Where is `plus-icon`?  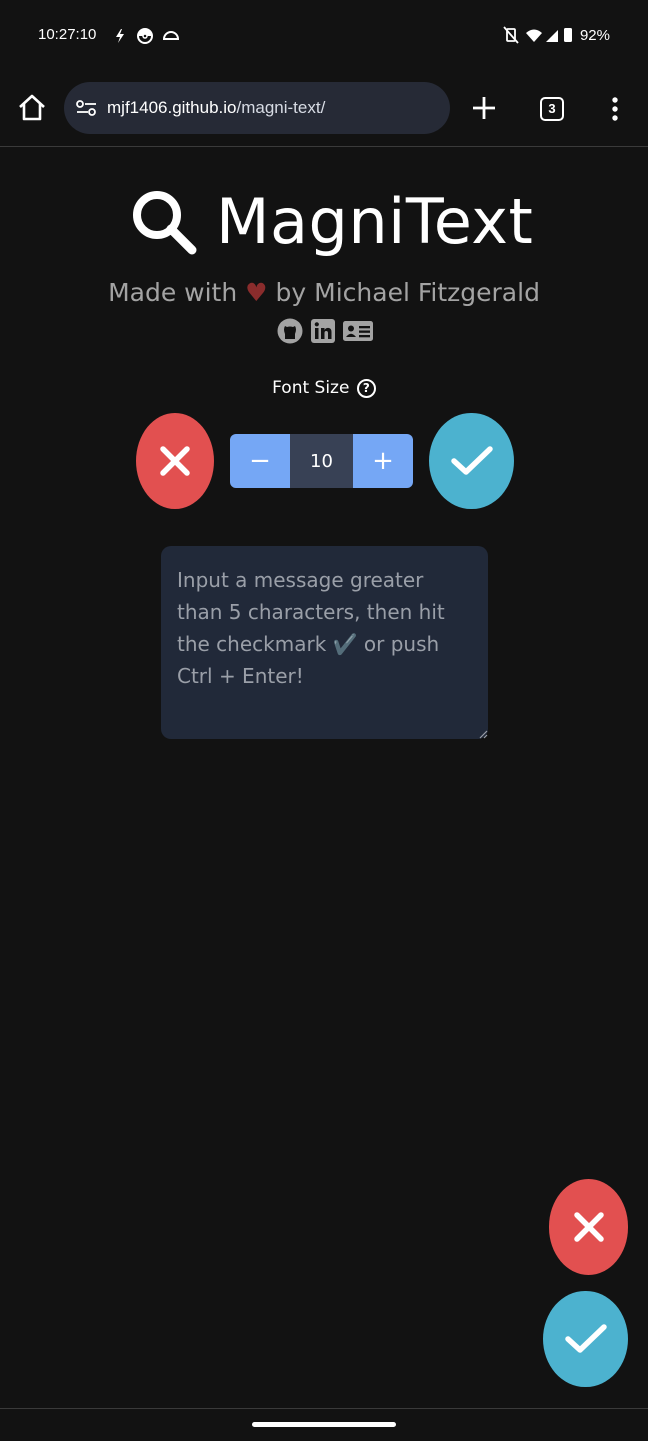
plus-icon is located at coordinates (484, 108).